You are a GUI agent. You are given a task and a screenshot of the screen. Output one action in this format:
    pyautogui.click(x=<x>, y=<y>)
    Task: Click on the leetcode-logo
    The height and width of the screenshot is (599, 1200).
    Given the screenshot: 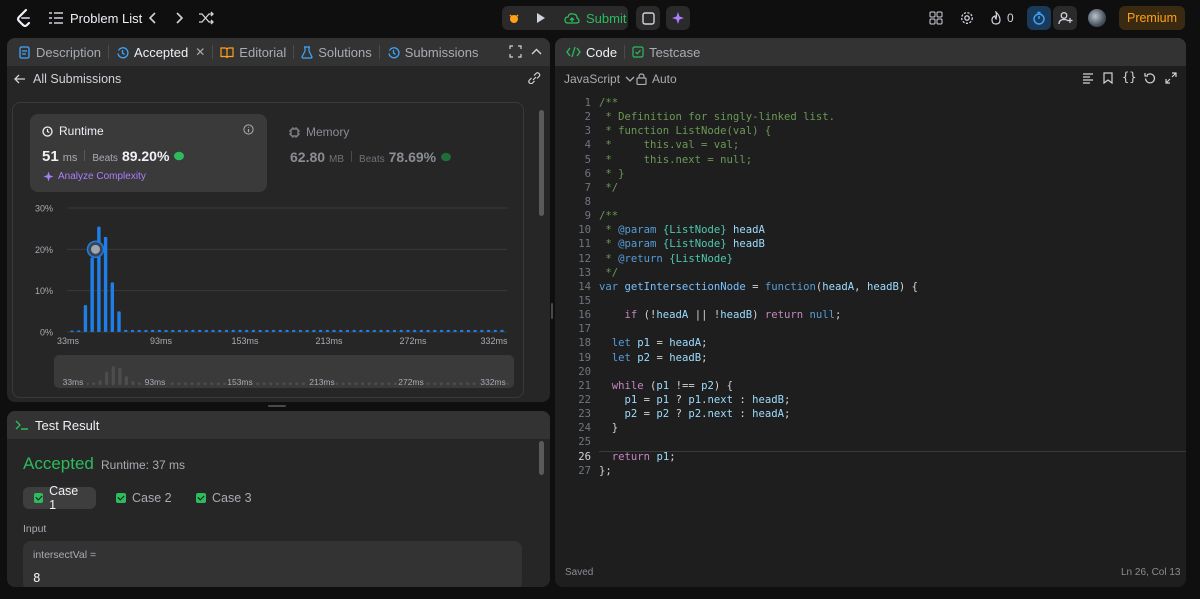 What is the action you would take?
    pyautogui.click(x=24, y=18)
    